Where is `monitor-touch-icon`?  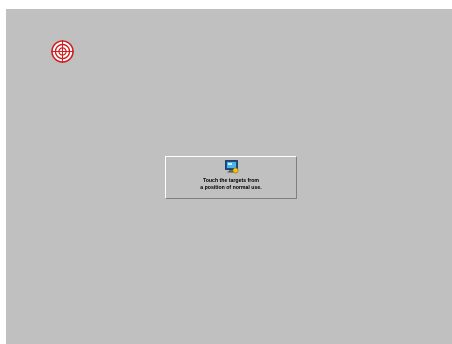 monitor-touch-icon is located at coordinates (232, 167).